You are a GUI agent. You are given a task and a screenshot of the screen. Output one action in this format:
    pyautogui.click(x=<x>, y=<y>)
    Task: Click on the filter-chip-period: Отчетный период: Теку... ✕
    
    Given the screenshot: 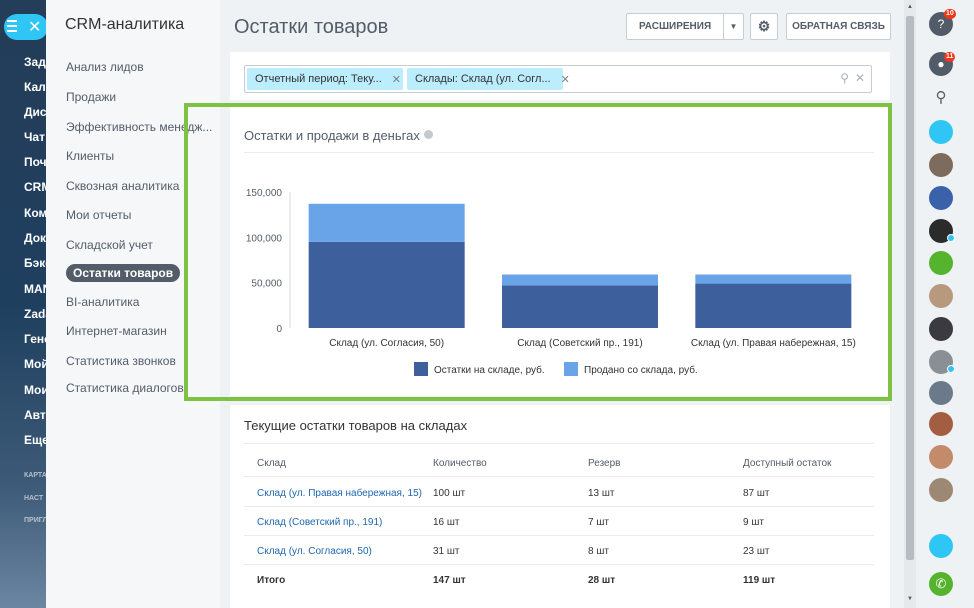 What is the action you would take?
    pyautogui.click(x=325, y=79)
    